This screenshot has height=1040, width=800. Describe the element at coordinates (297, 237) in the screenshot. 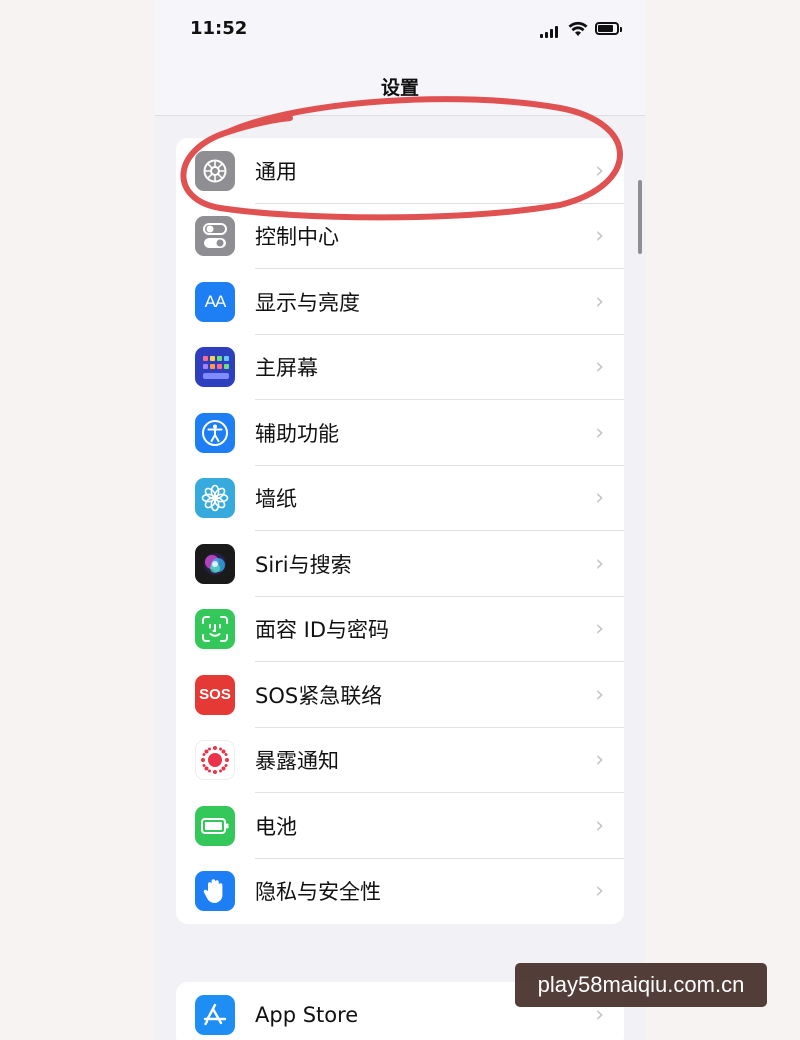

I see `settings-row-label: 控制中心` at that location.